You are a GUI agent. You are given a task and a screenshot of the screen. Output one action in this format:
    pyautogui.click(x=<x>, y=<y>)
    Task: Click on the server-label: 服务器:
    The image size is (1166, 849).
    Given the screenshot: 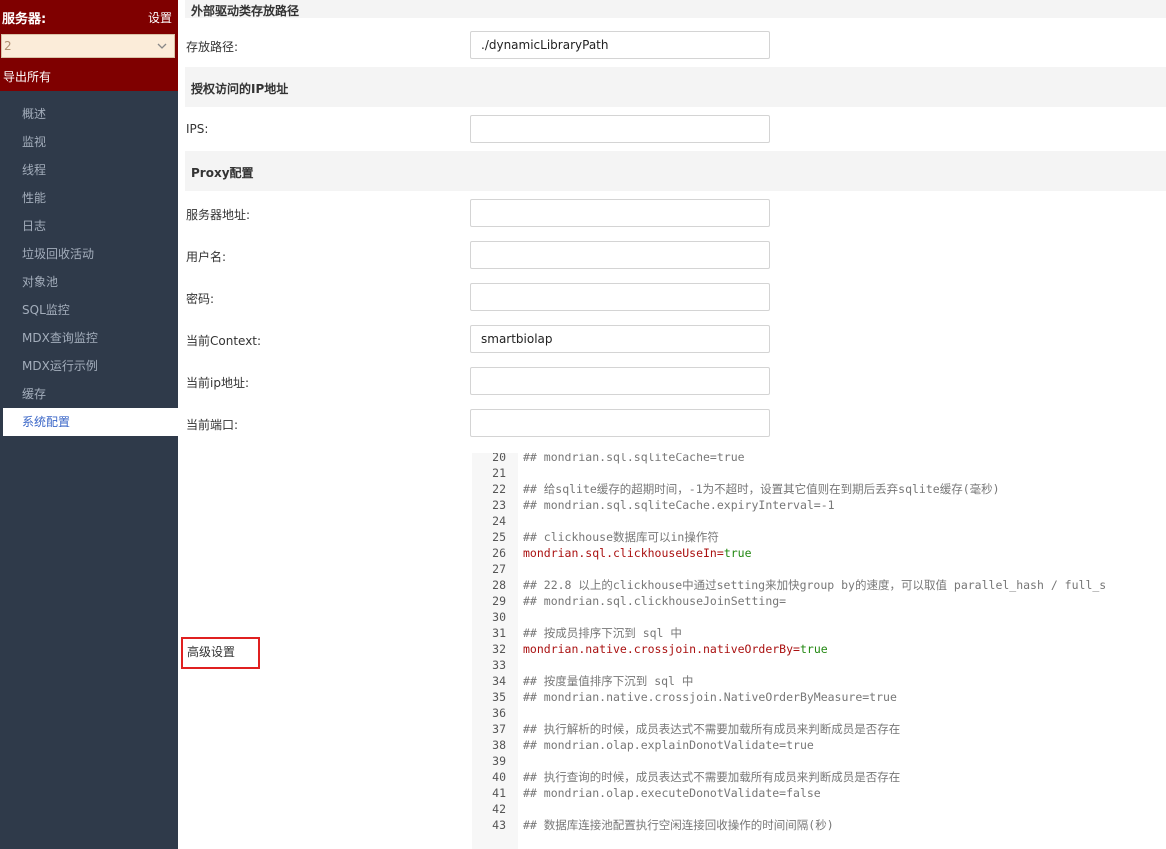 What is the action you would take?
    pyautogui.click(x=24, y=19)
    